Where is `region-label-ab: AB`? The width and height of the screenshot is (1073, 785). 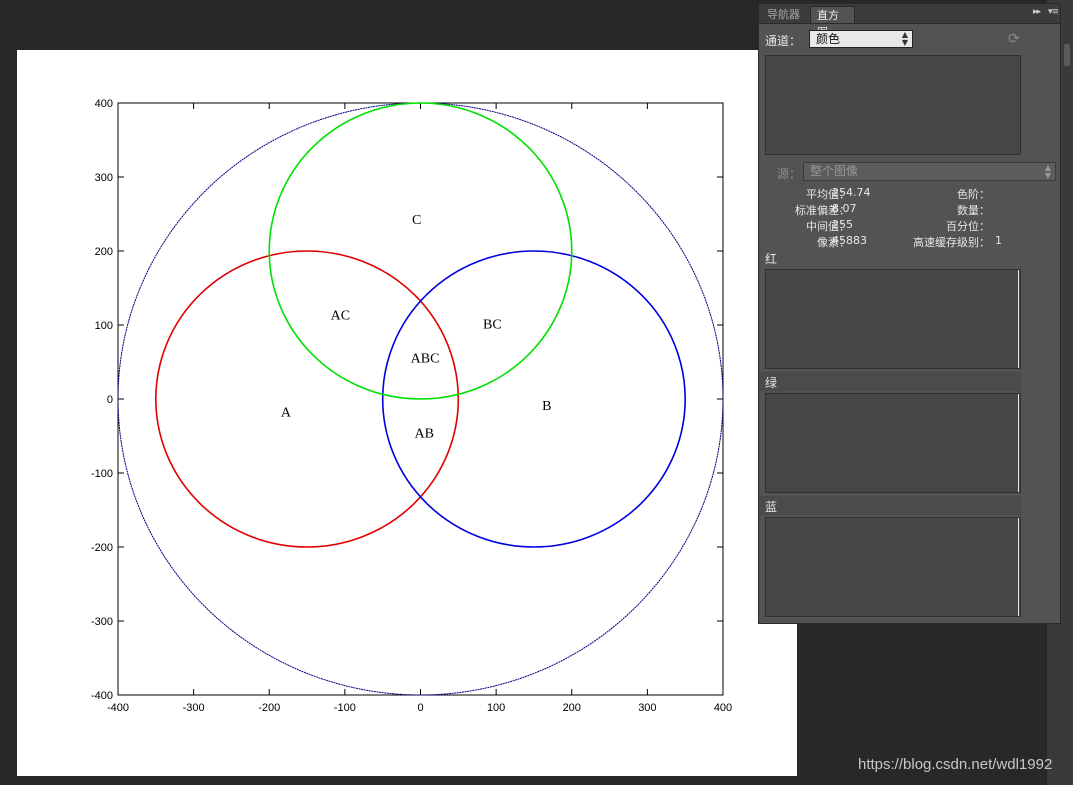
region-label-ab: AB is located at coordinates (424, 433).